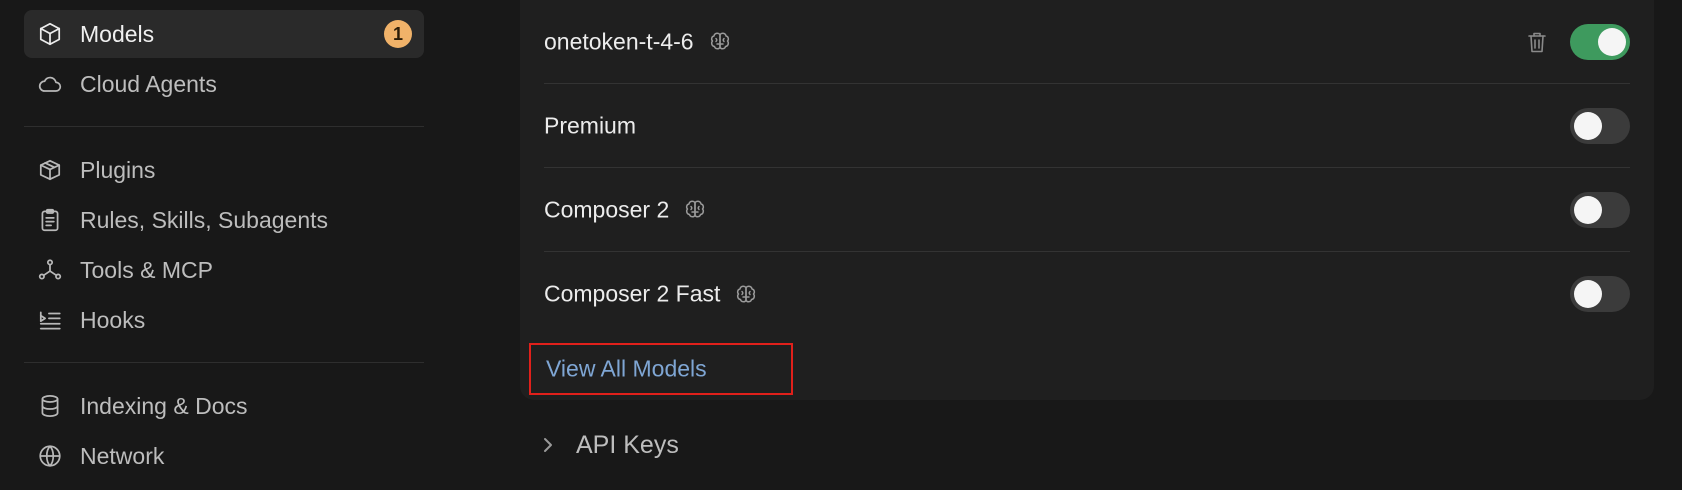  What do you see at coordinates (1087, 210) in the screenshot?
I see `model-row-composer-2: Composer 2` at bounding box center [1087, 210].